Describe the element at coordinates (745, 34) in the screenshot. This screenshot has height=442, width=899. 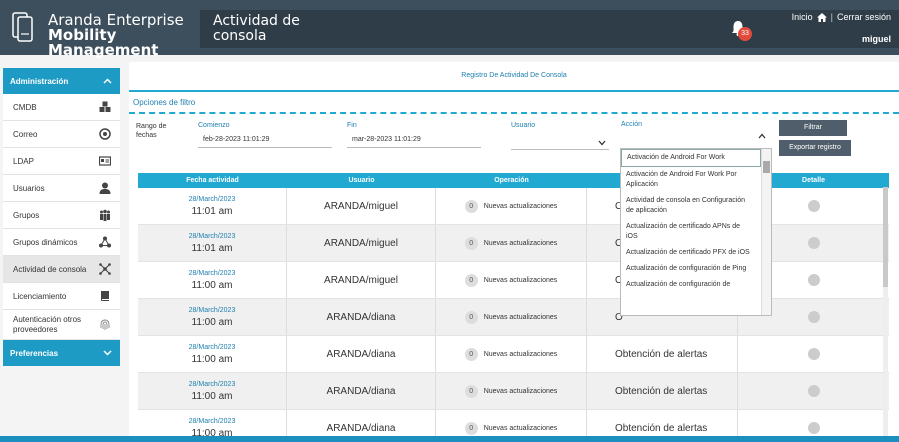
I see `notification-badge: 33` at that location.